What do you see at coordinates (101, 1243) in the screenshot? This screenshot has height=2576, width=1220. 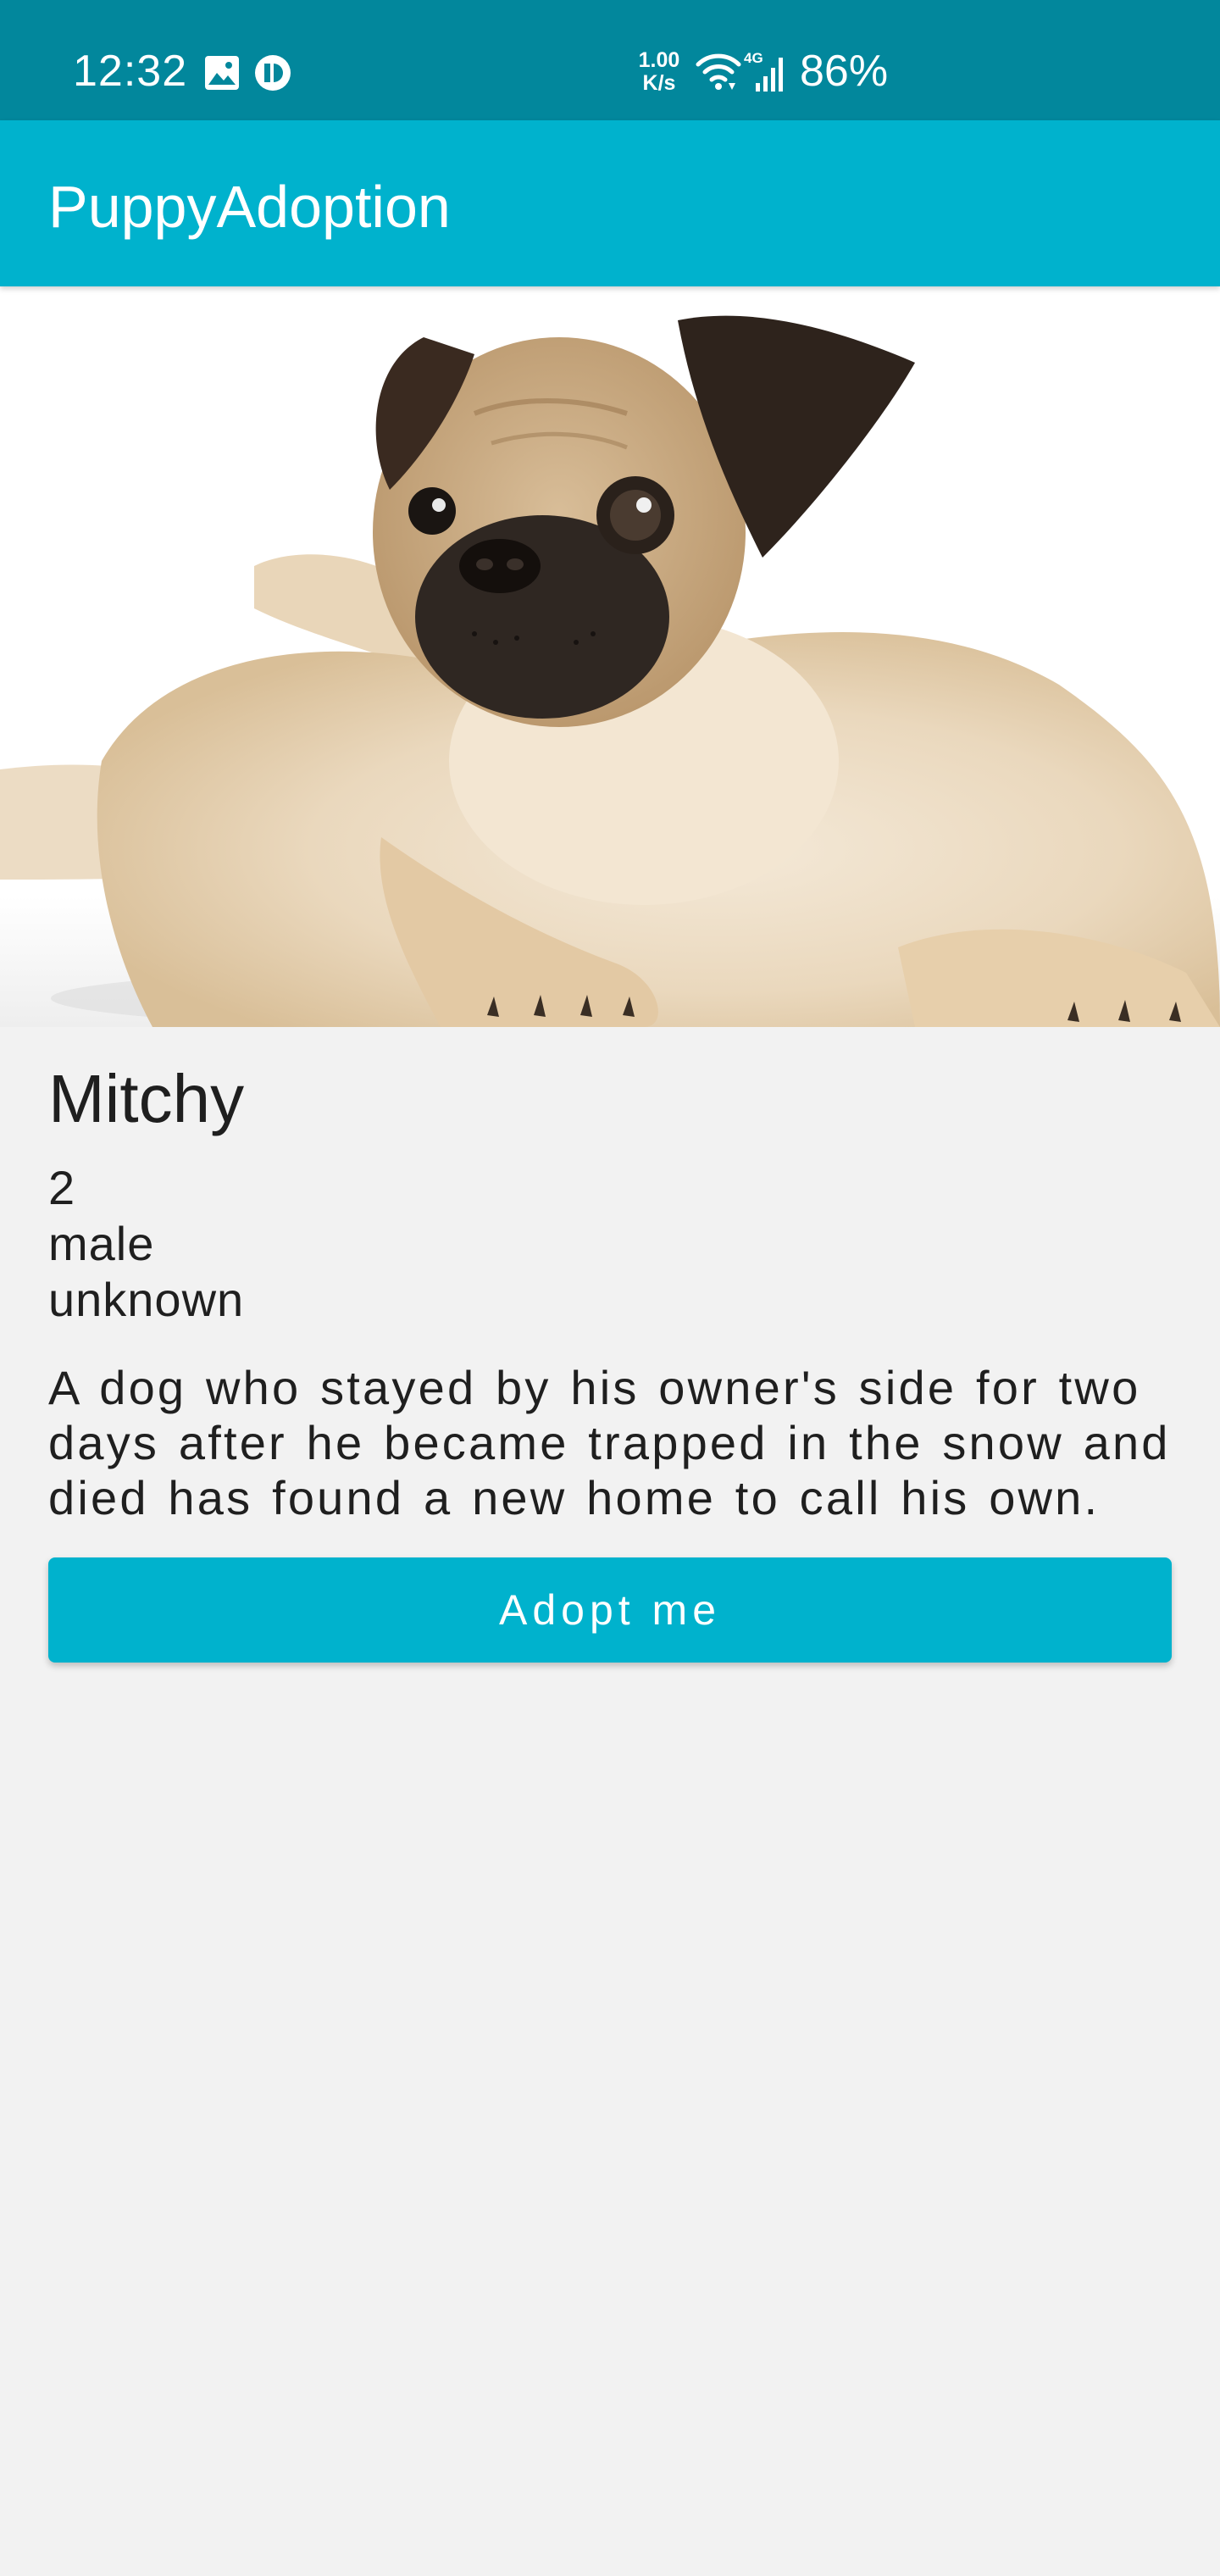 I see `puppy-gender: male` at bounding box center [101, 1243].